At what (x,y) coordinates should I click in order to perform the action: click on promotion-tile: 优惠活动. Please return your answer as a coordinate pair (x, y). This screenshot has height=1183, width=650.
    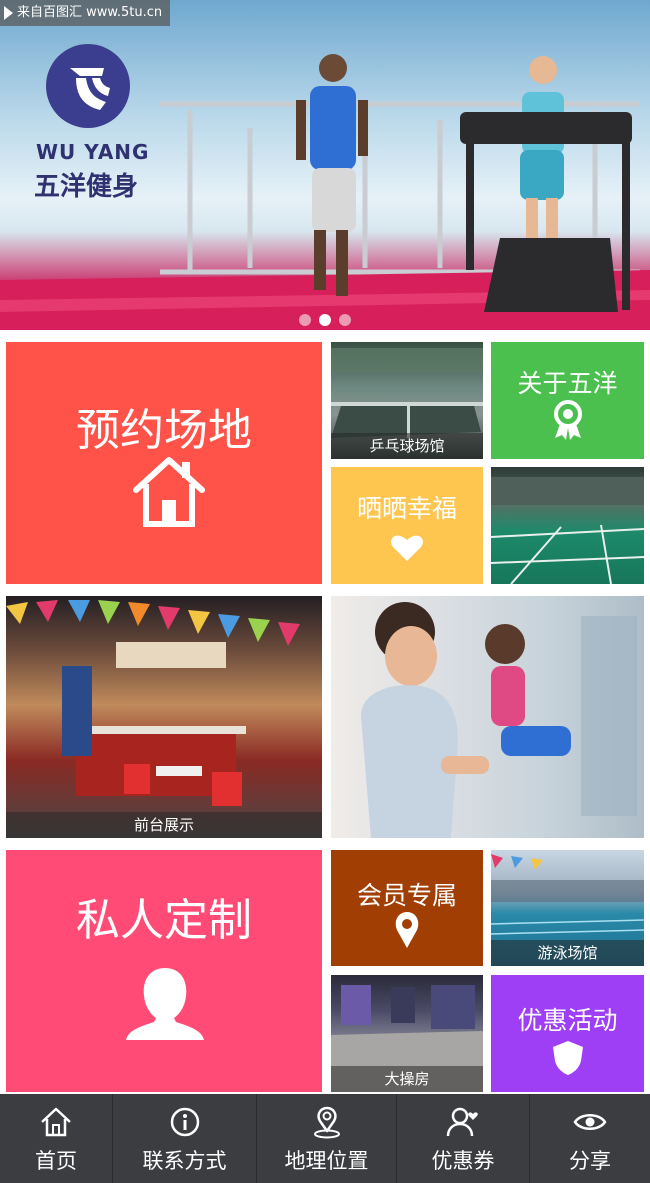
    Looking at the image, I should click on (567, 1033).